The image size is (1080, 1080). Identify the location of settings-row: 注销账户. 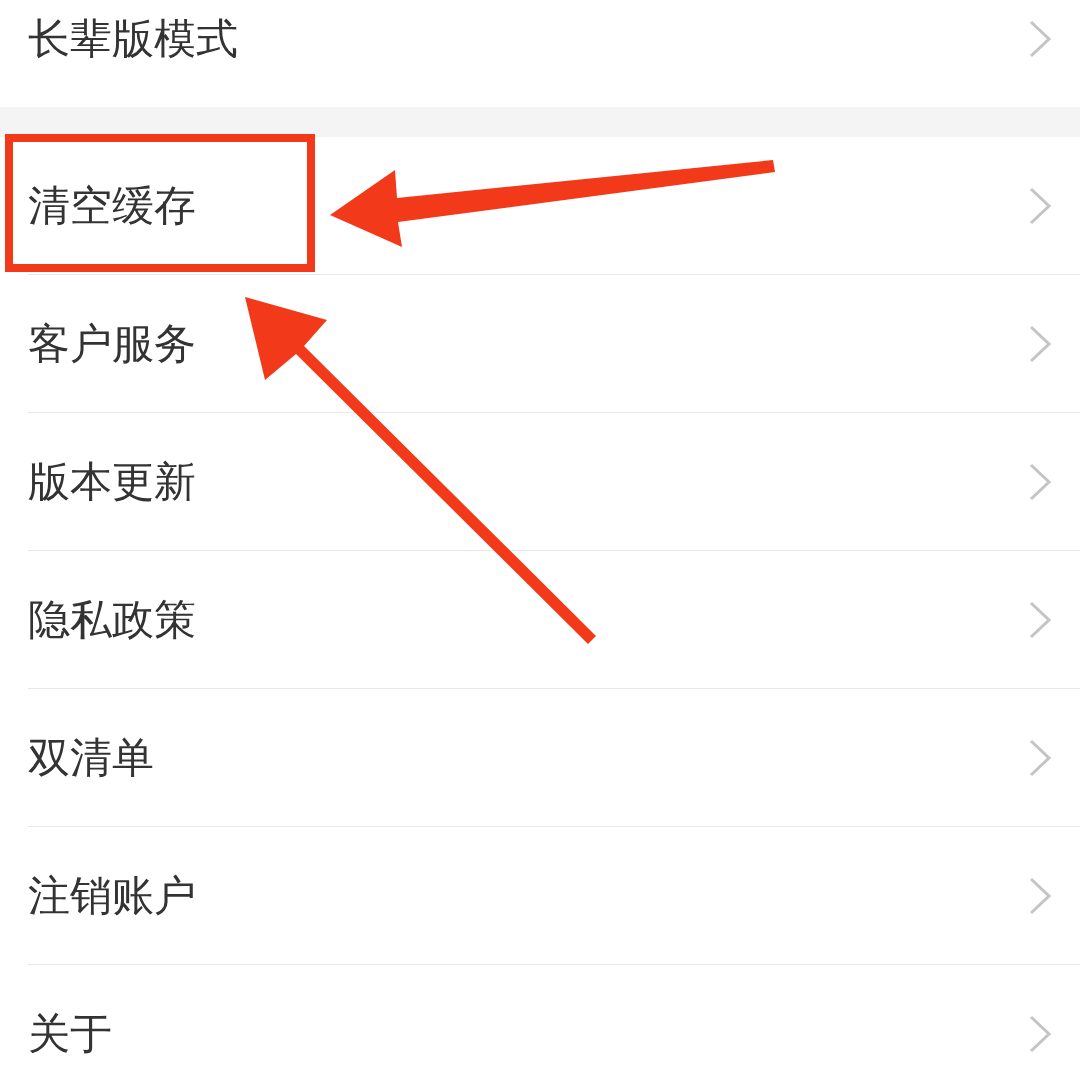
(540, 895).